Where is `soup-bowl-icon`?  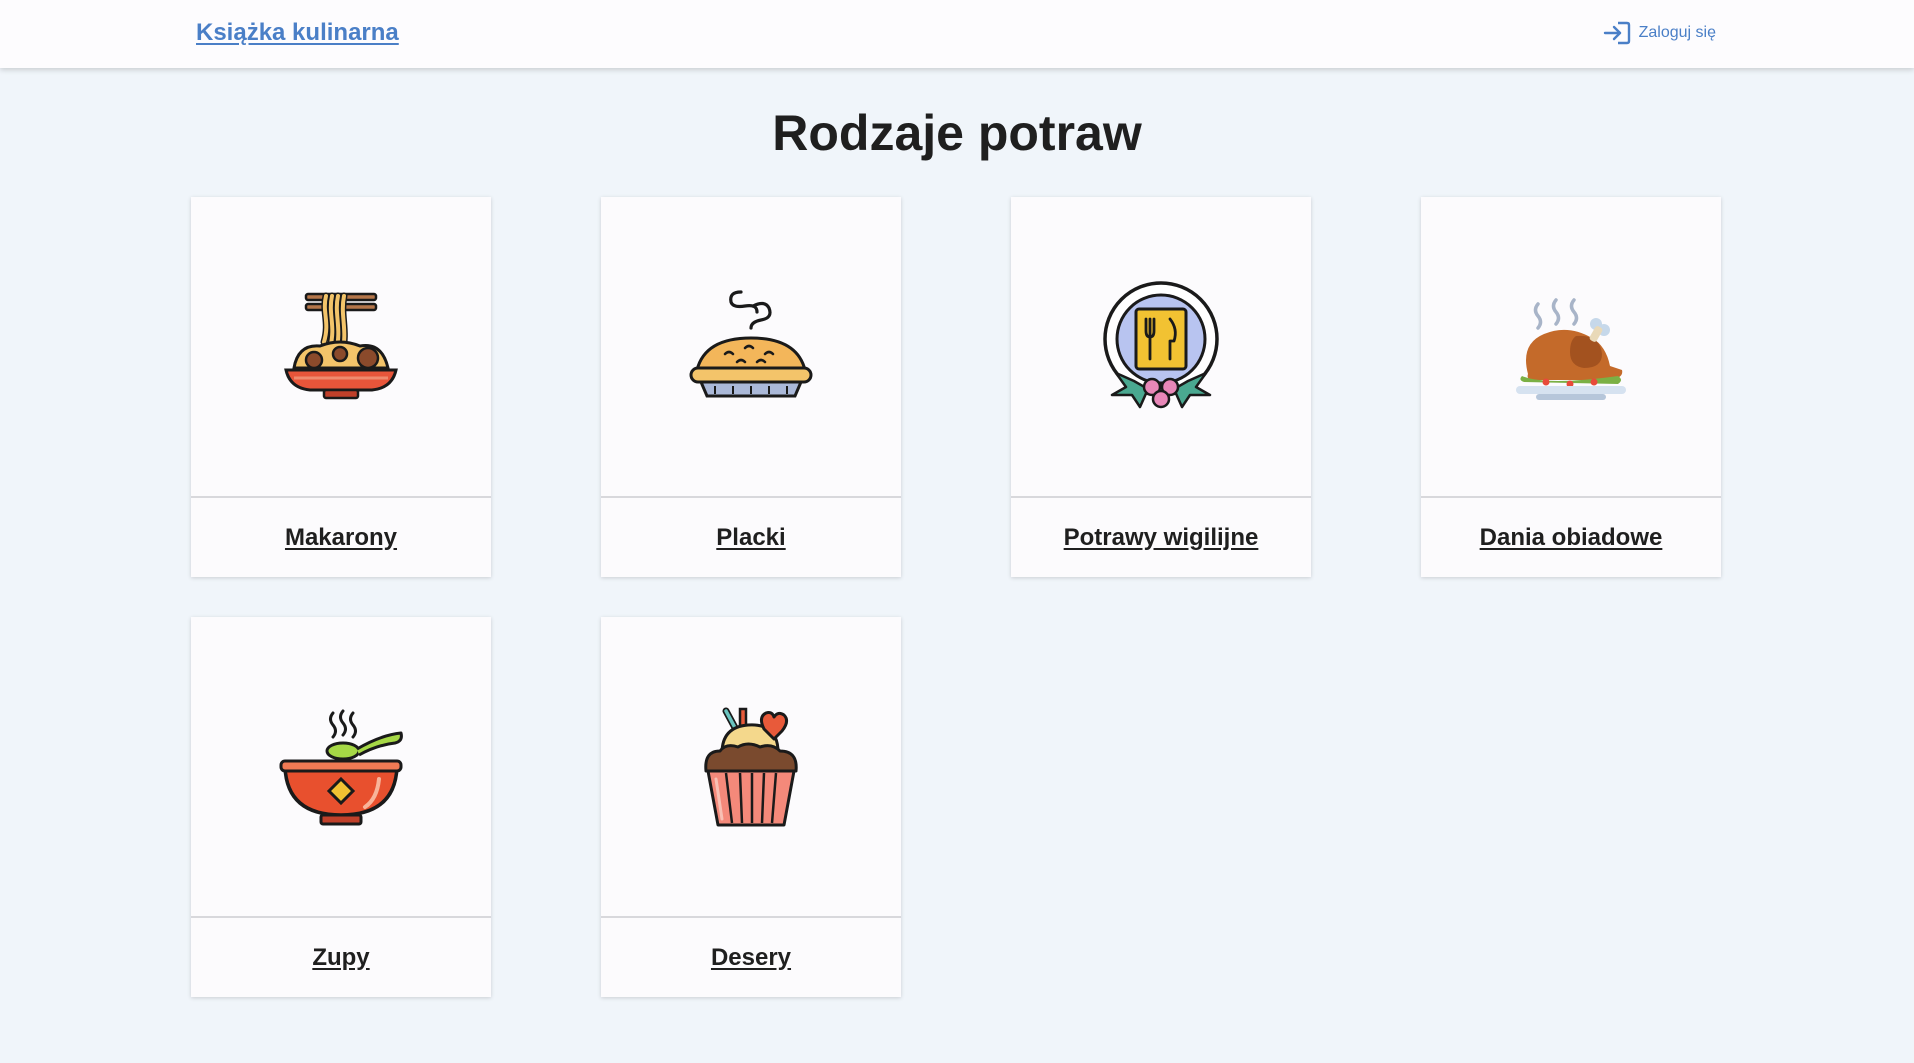
soup-bowl-icon is located at coordinates (341, 767).